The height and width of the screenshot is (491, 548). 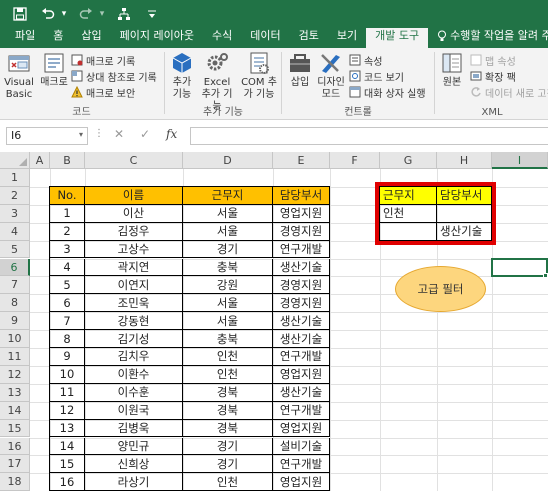 I want to click on tab-page-layout: 페이지 레이아웃, so click(x=157, y=38).